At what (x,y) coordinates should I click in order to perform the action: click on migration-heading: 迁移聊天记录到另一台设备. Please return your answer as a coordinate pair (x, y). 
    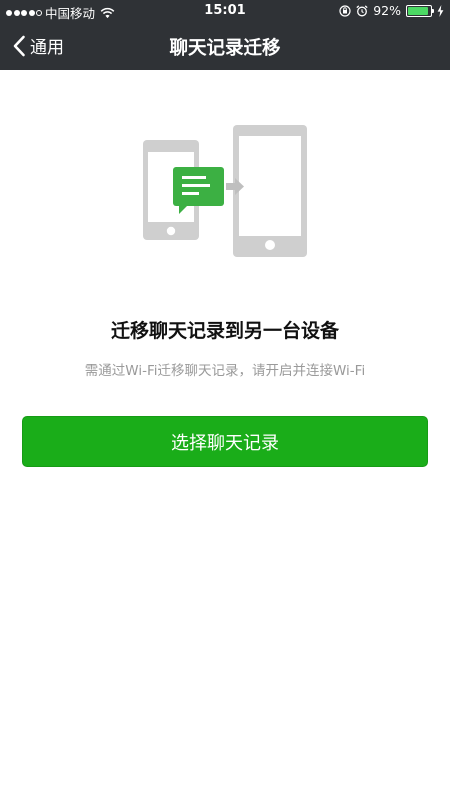
    Looking at the image, I should click on (224, 331).